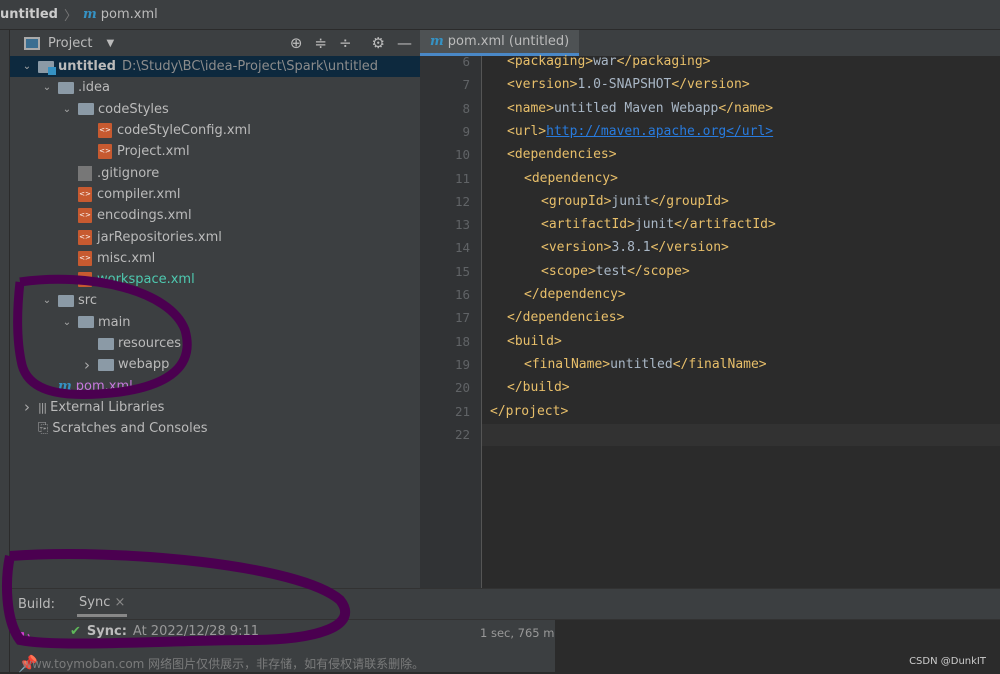 This screenshot has height=674, width=1000. What do you see at coordinates (215, 322) in the screenshot?
I see `tree-item: ⌄ main` at bounding box center [215, 322].